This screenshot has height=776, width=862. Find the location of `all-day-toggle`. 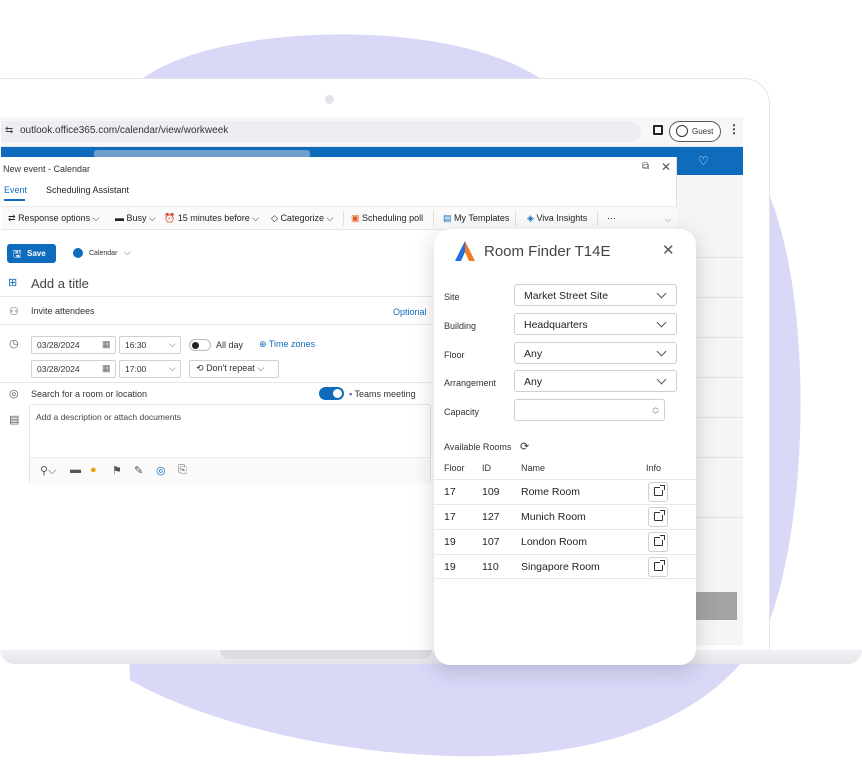

all-day-toggle is located at coordinates (200, 345).